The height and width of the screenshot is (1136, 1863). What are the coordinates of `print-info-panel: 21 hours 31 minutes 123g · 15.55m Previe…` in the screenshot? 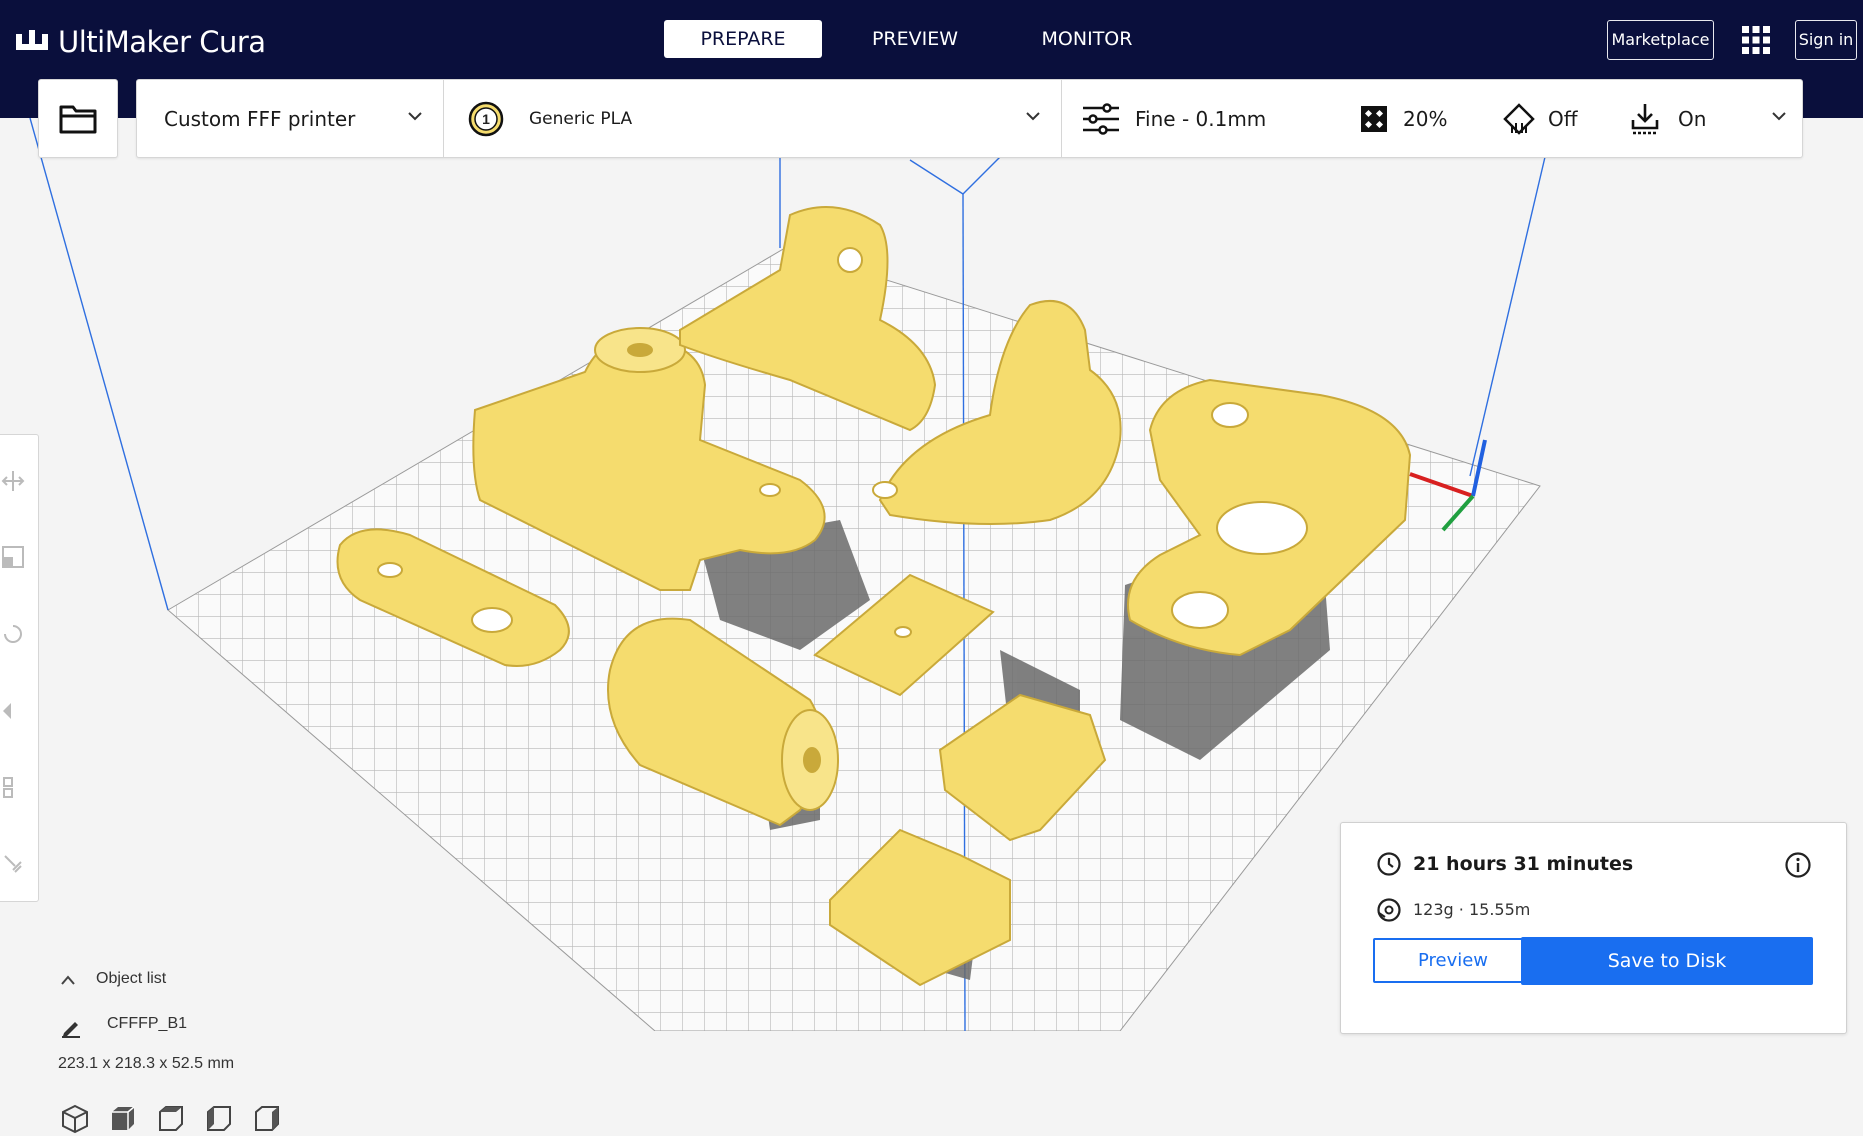 It's located at (1593, 928).